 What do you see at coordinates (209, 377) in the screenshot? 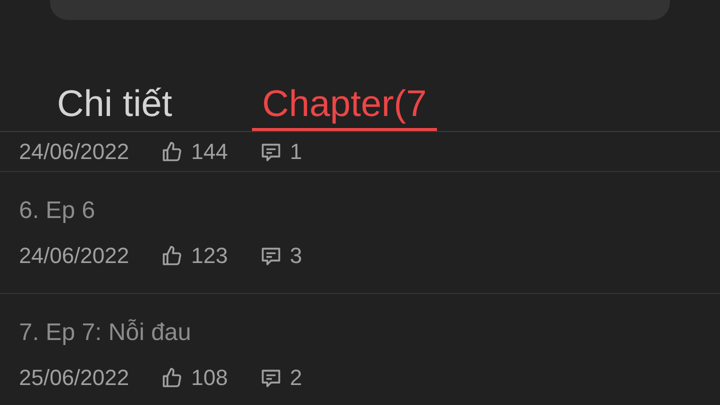
I see `like-count: 108` at bounding box center [209, 377].